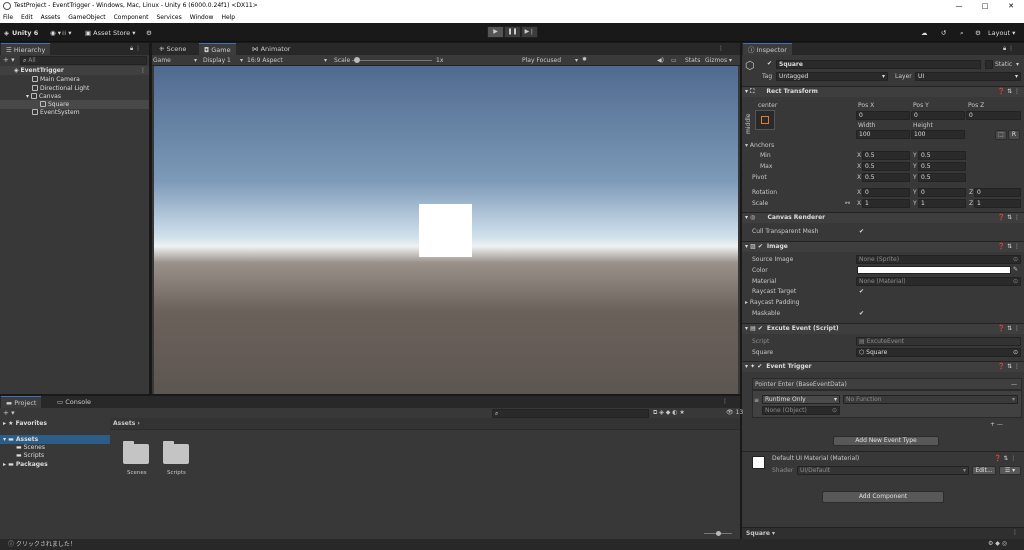 The image size is (1024, 550). Describe the element at coordinates (924, 33) in the screenshot. I see `cloud-services-icon: ☁` at that location.